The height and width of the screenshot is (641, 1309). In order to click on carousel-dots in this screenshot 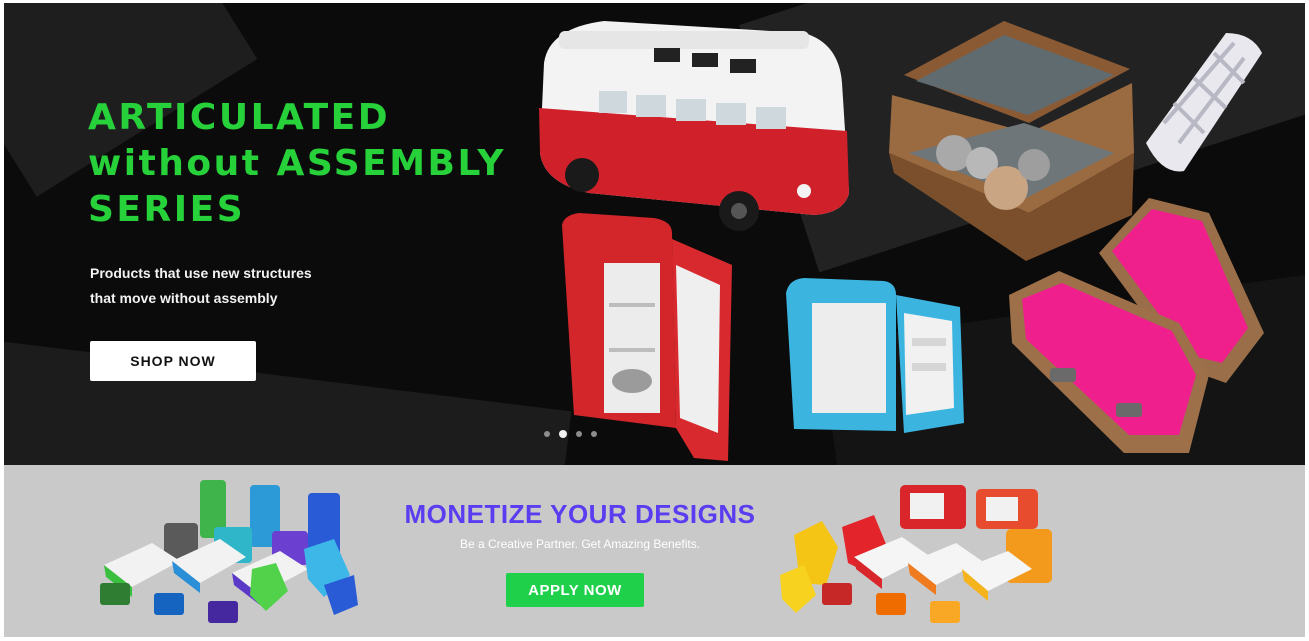, I will do `click(570, 434)`.